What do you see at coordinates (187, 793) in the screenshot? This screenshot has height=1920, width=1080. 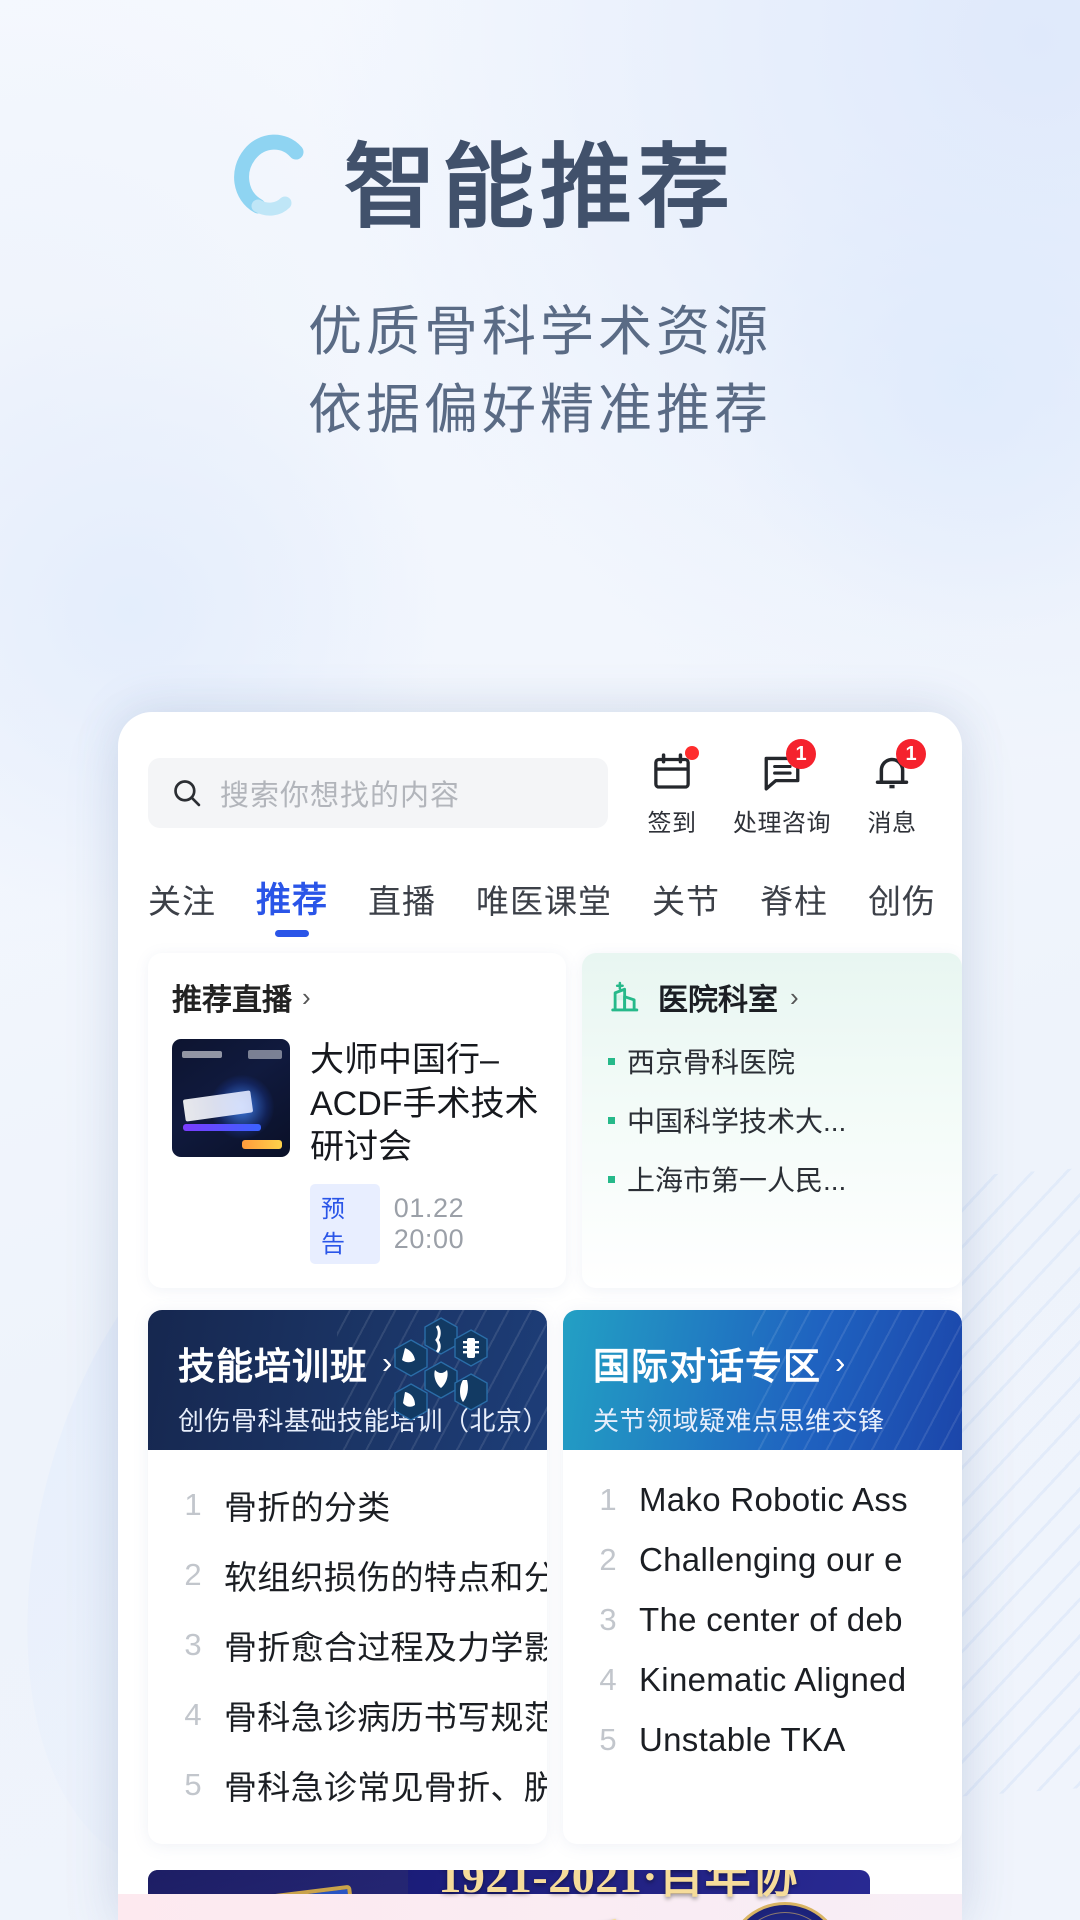 I see `search-icon` at bounding box center [187, 793].